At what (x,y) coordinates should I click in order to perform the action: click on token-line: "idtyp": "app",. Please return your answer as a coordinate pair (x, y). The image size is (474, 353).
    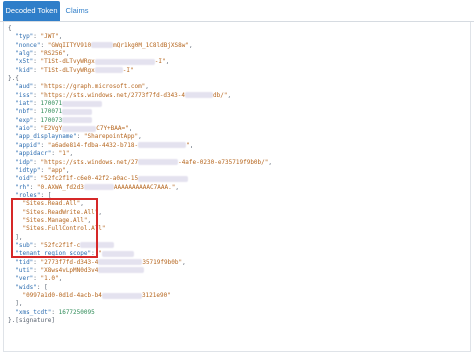
    Looking at the image, I should click on (233, 171).